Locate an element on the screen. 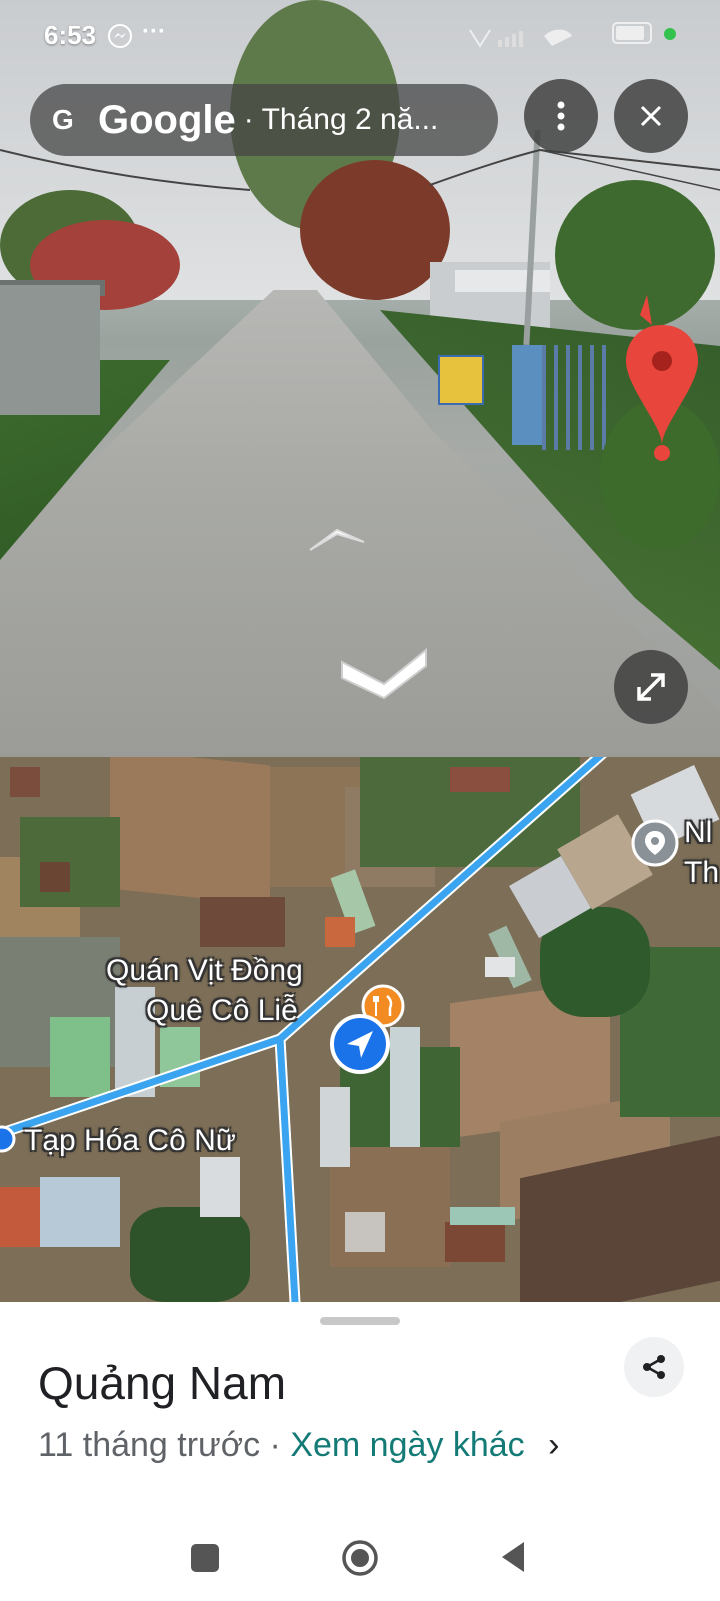 This screenshot has height=1601, width=720. messenger-icon is located at coordinates (120, 36).